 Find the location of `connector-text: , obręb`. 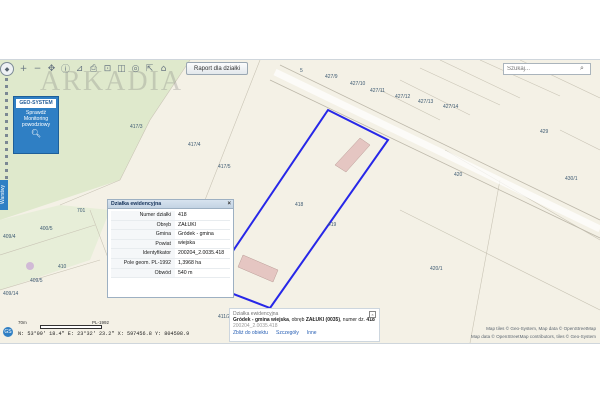

connector-text: , obręb is located at coordinates (297, 320).